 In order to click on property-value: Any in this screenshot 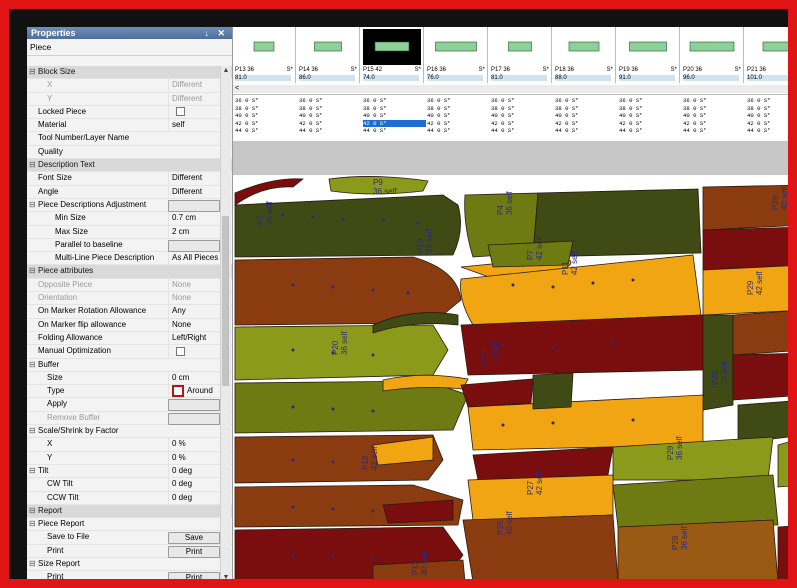, I will do `click(194, 311)`.